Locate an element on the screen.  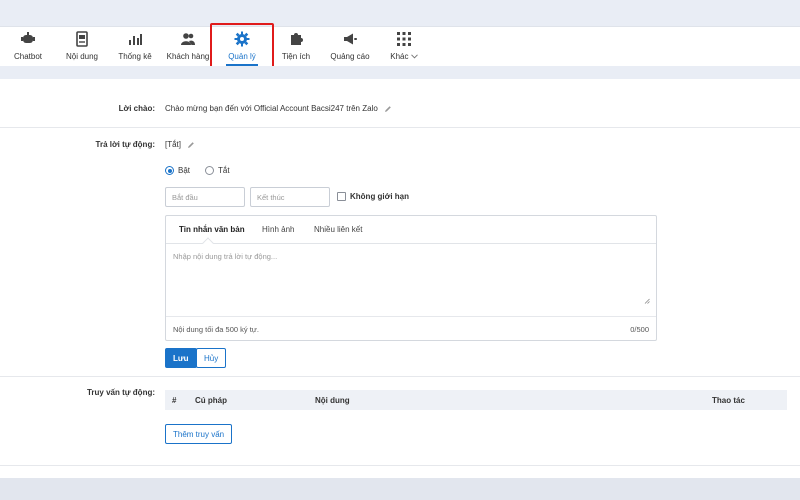
nav-label: Quản lý is located at coordinates (242, 56).